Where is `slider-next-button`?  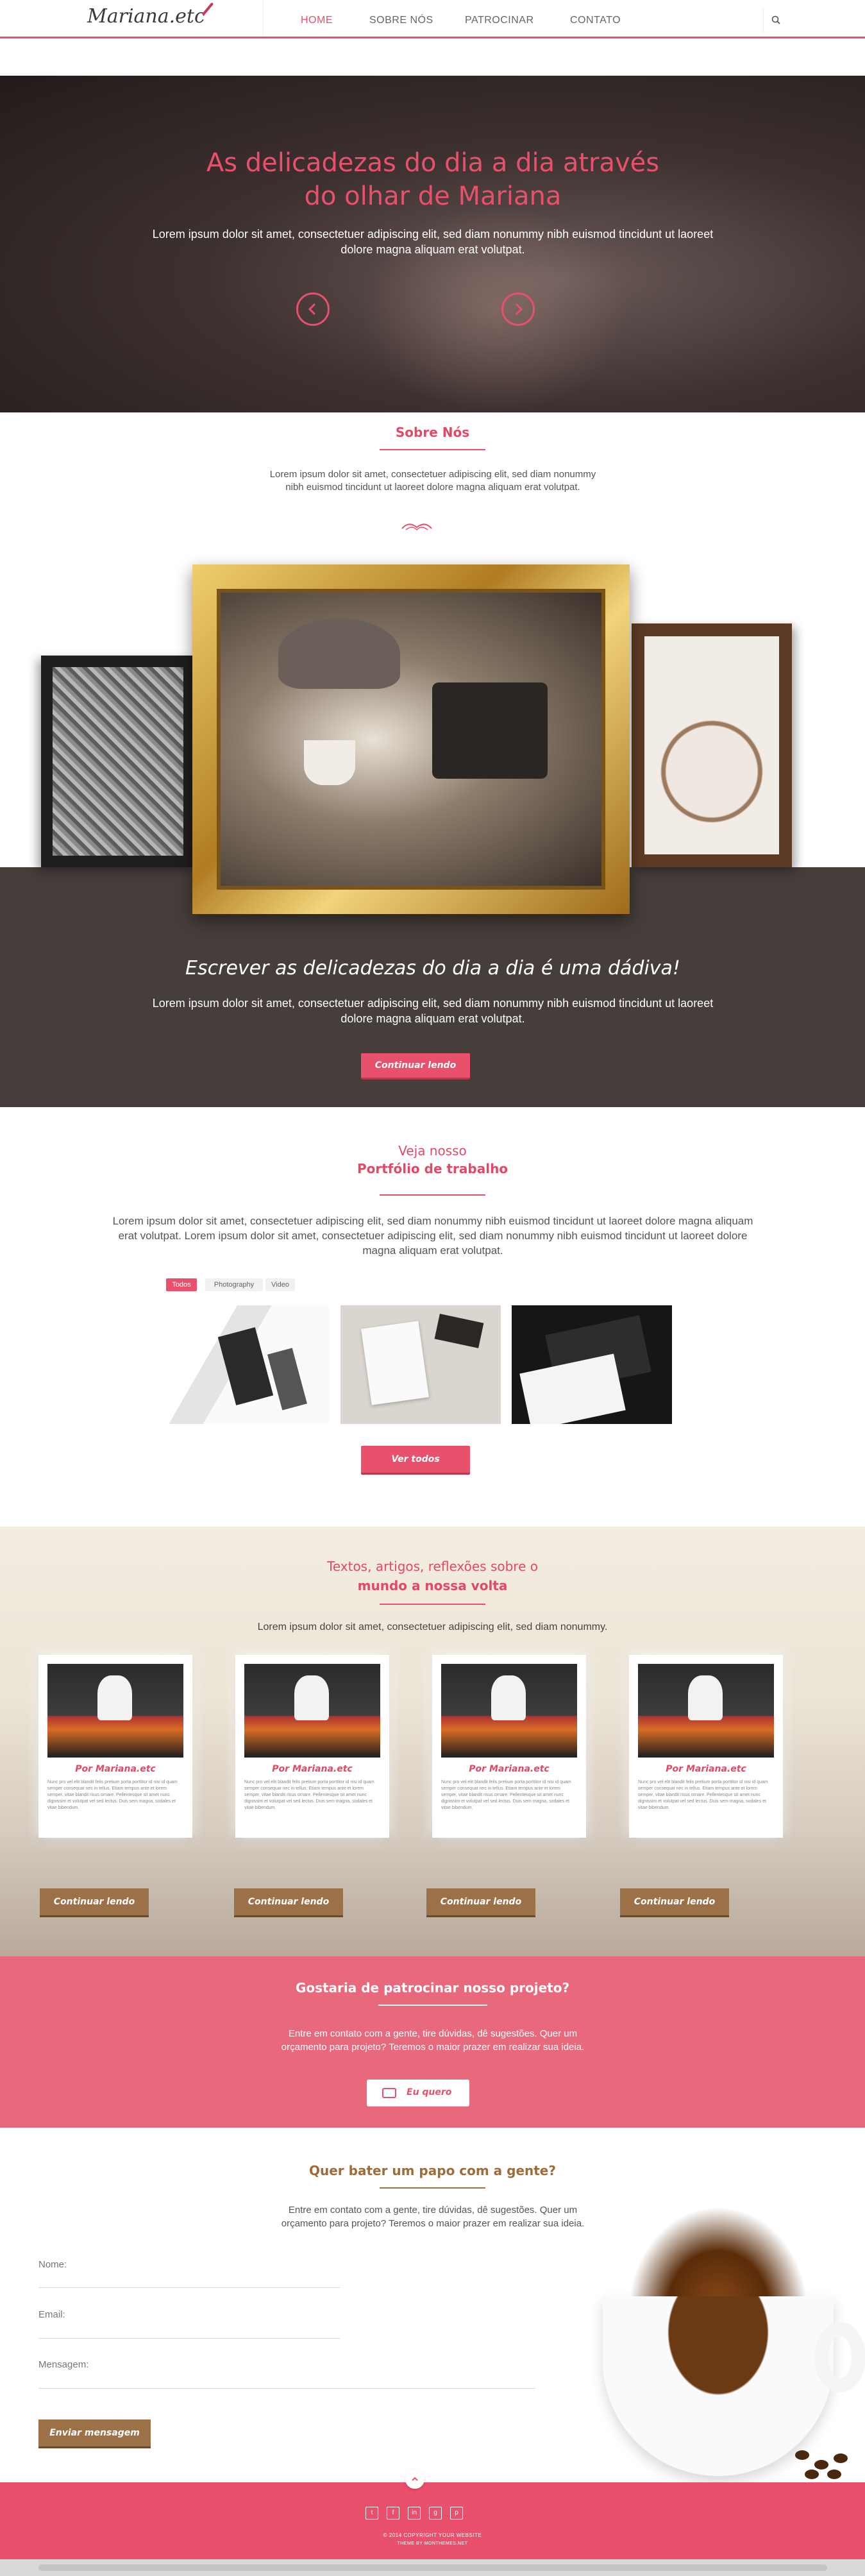 slider-next-button is located at coordinates (518, 309).